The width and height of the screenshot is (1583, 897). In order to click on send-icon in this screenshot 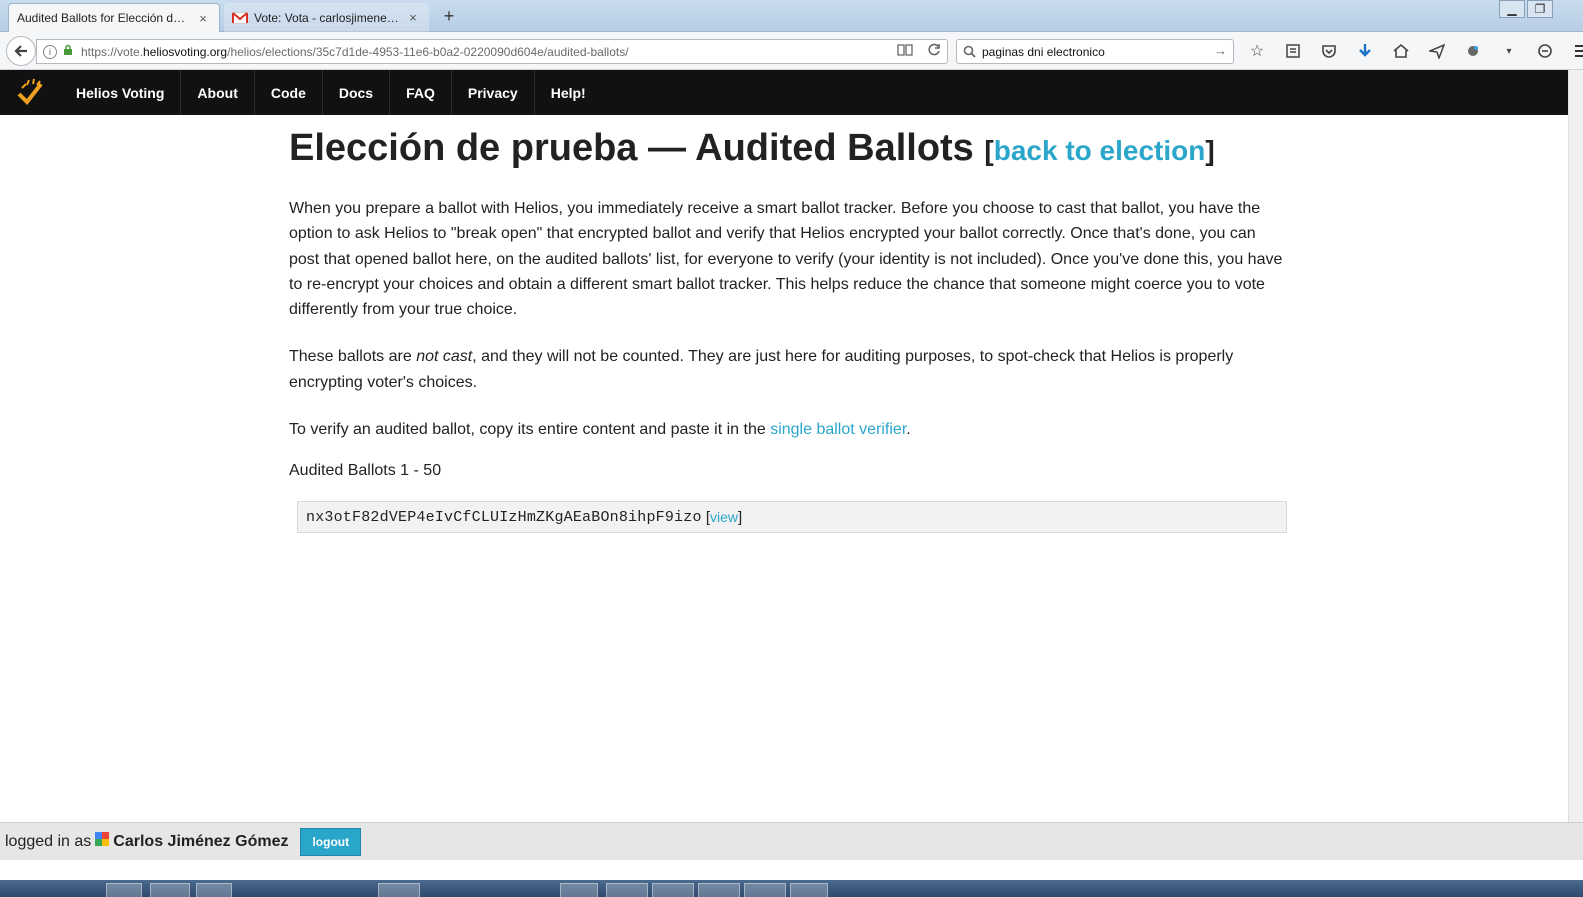, I will do `click(1437, 51)`.